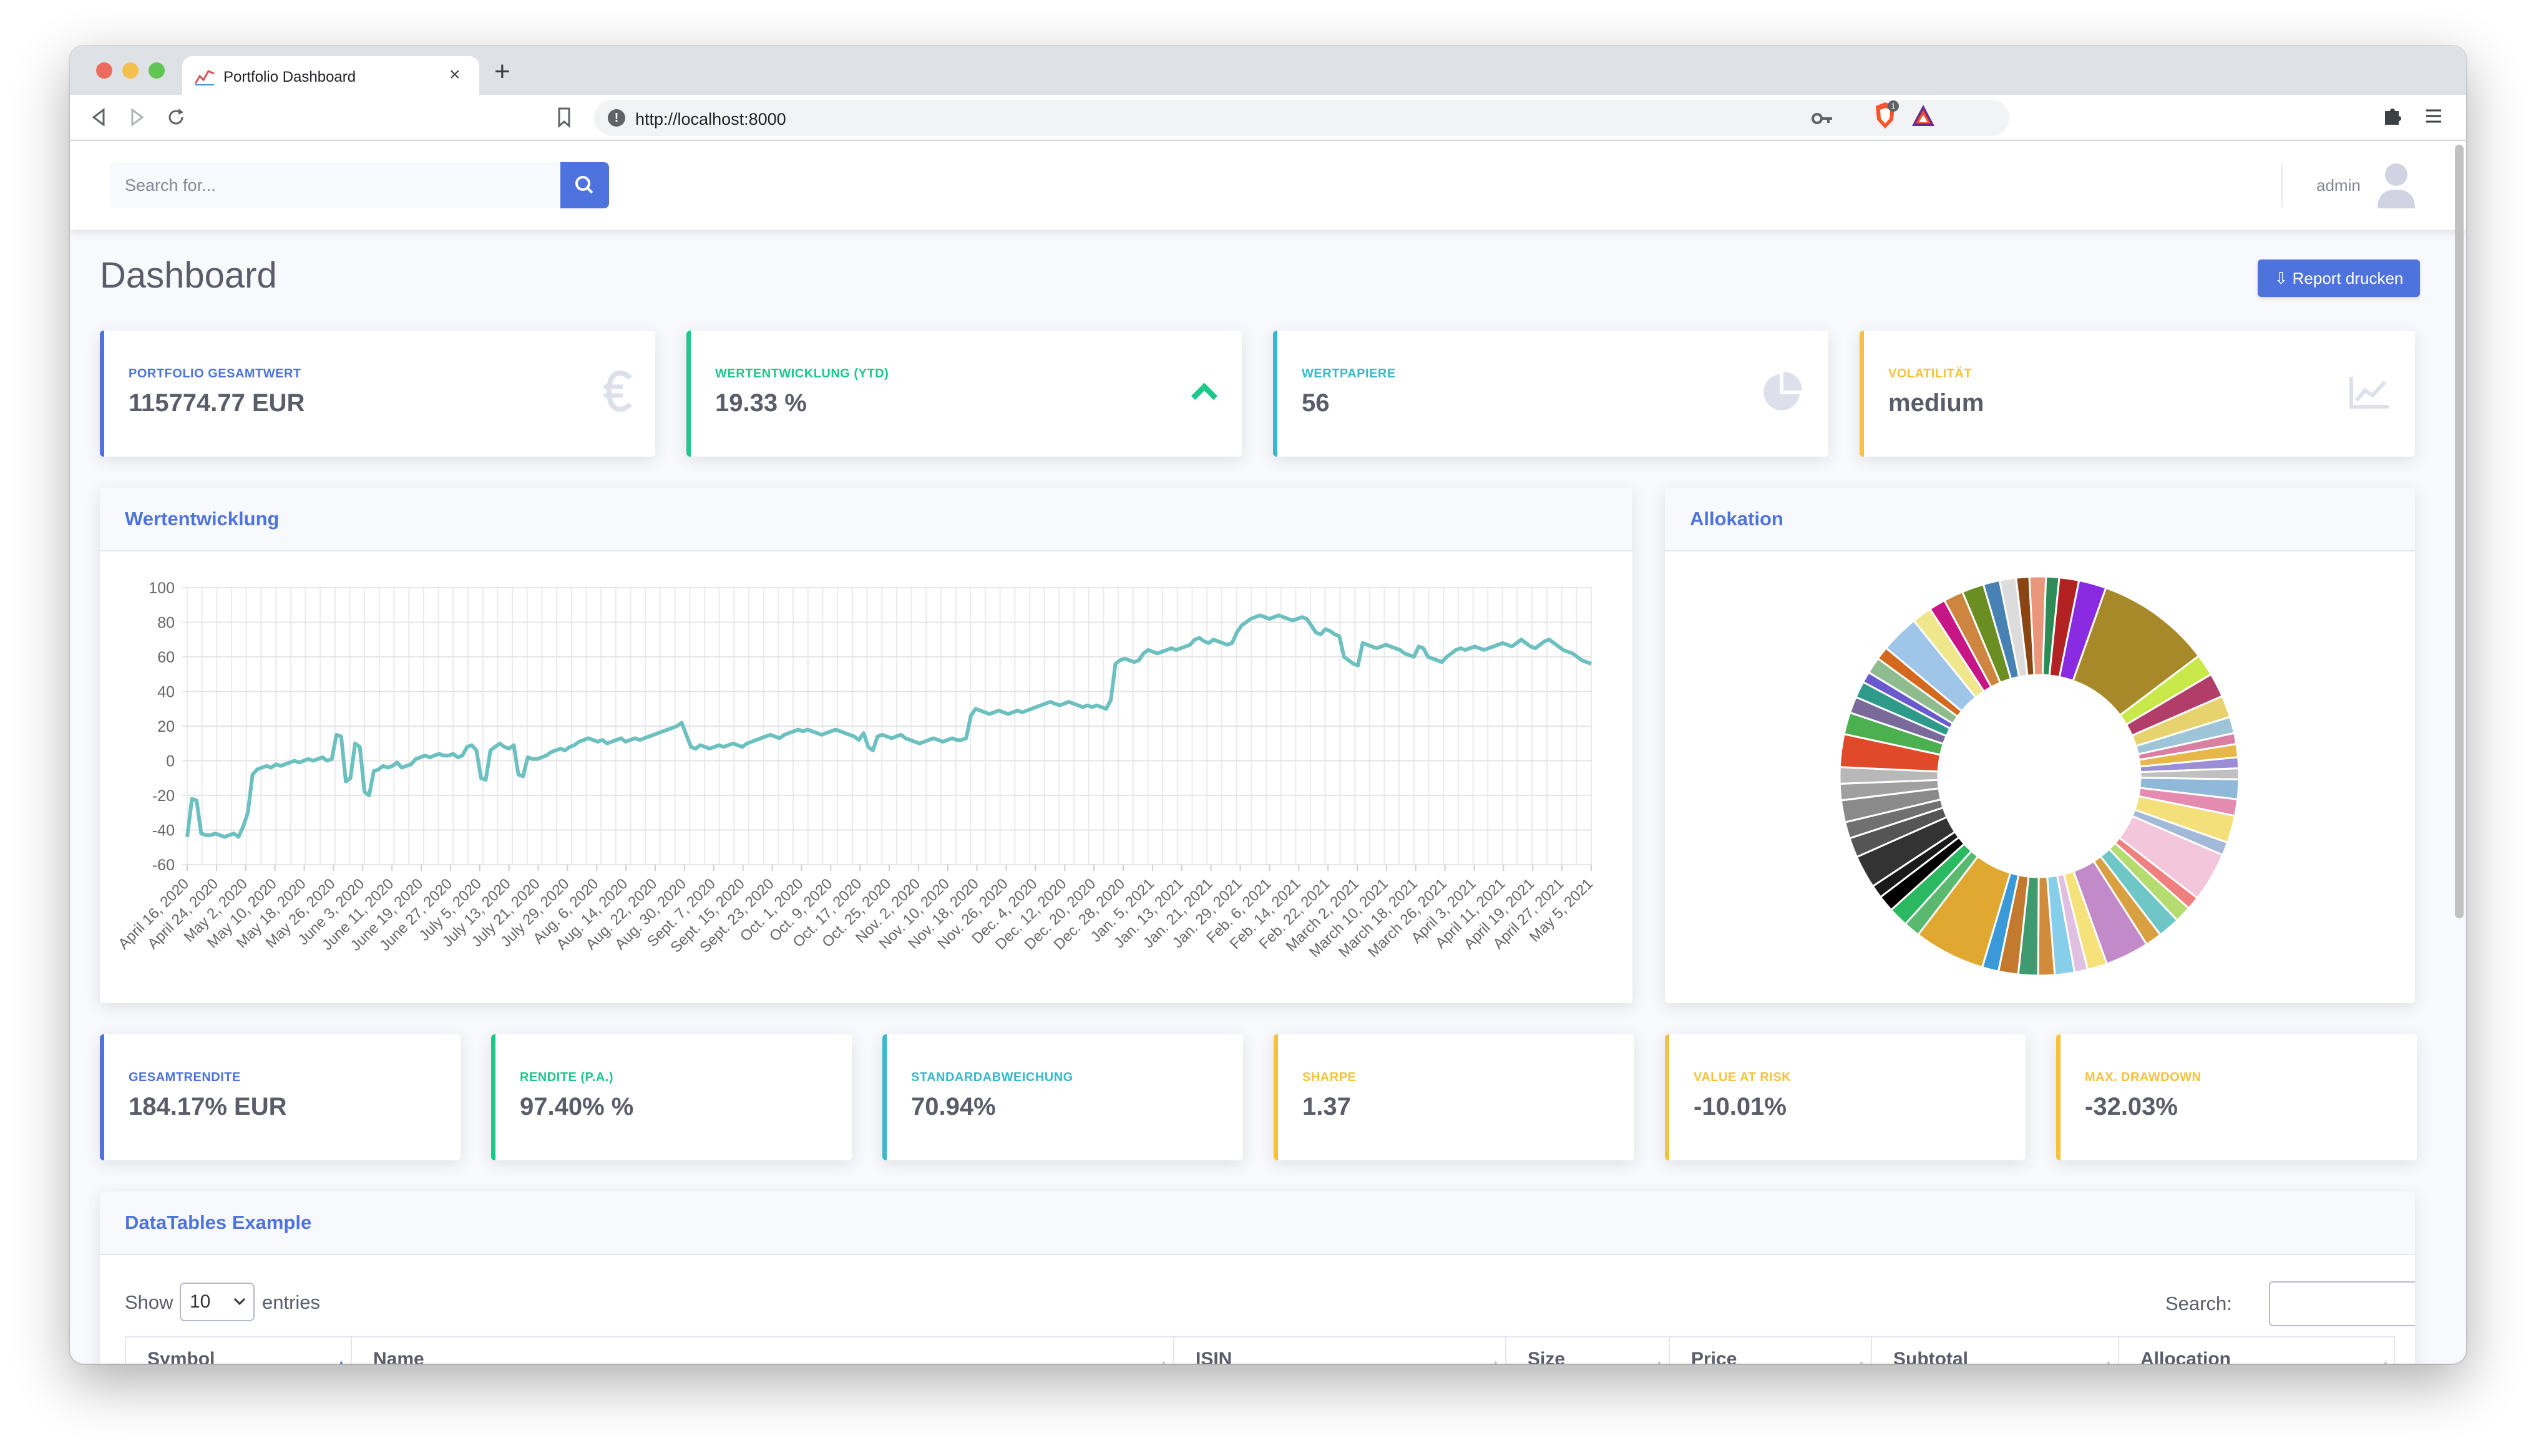  Describe the element at coordinates (1268, 186) in the screenshot. I see `app-topbar: admin` at that location.